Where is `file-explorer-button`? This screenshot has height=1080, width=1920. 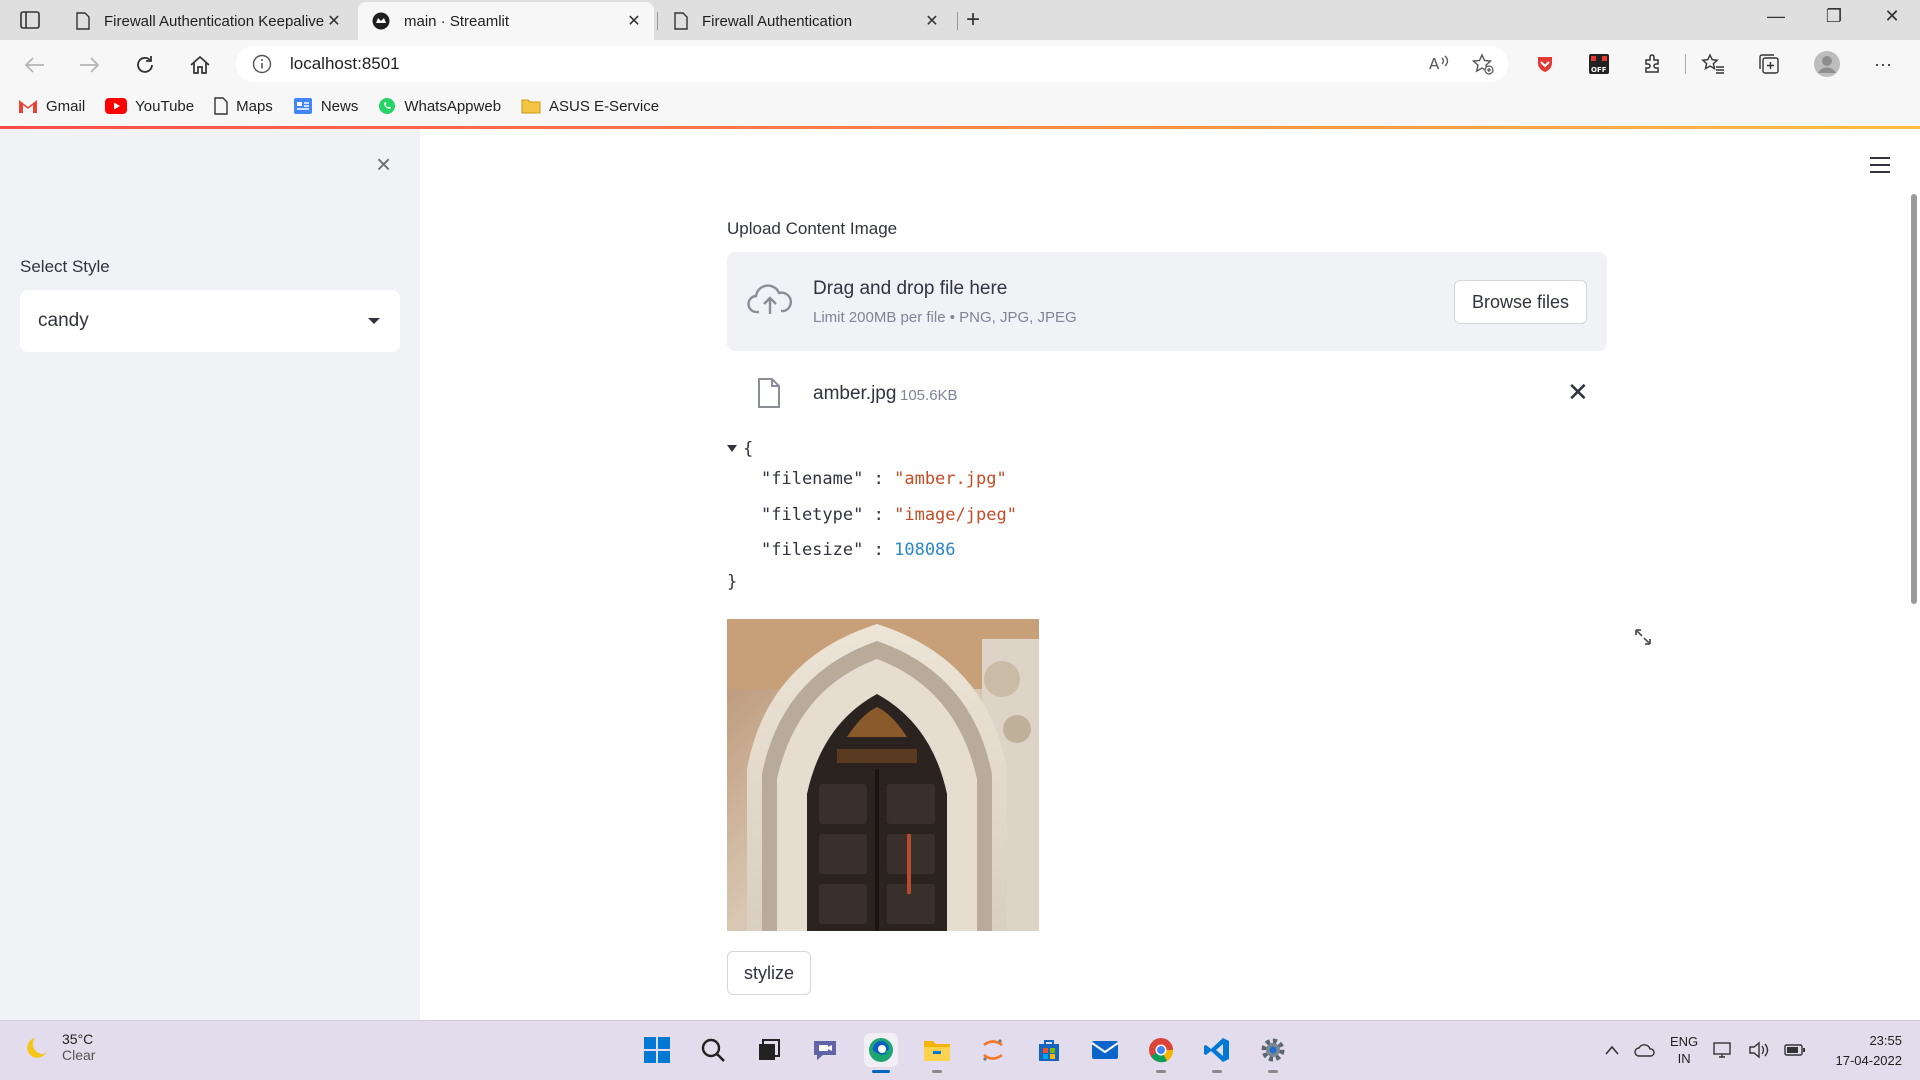
file-explorer-button is located at coordinates (937, 1053).